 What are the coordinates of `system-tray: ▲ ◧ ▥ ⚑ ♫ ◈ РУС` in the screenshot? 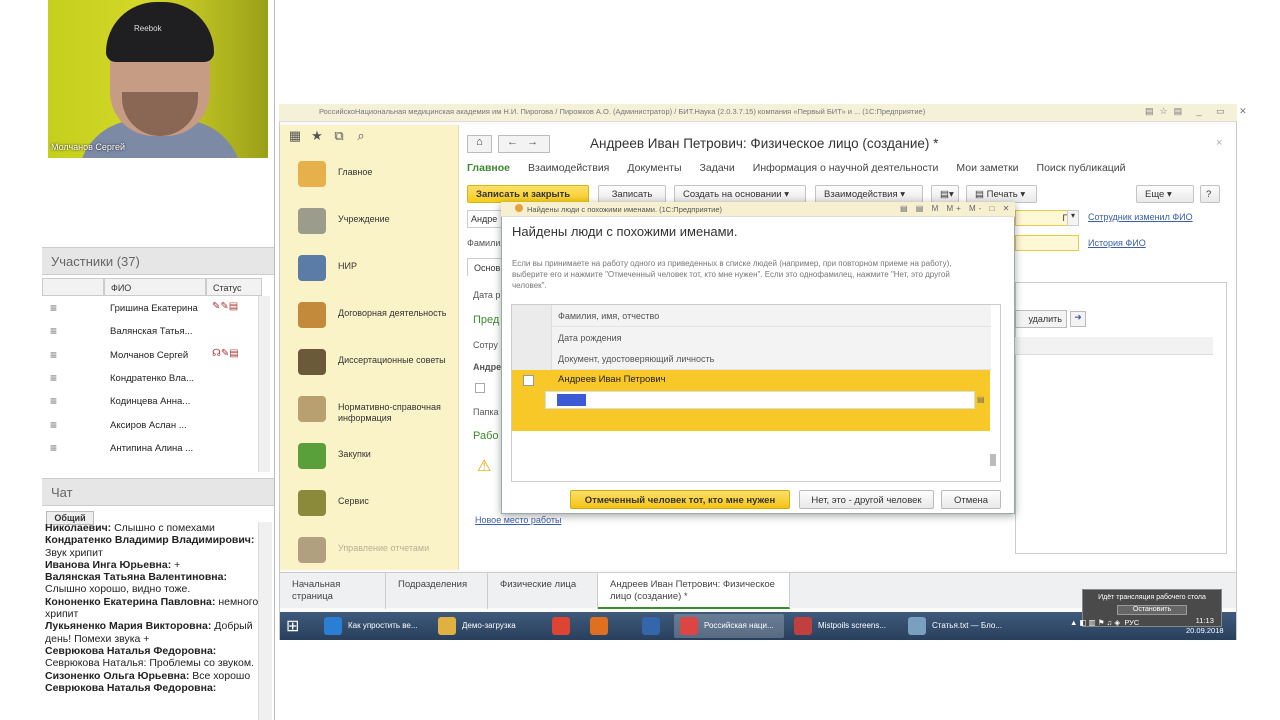 It's located at (1104, 622).